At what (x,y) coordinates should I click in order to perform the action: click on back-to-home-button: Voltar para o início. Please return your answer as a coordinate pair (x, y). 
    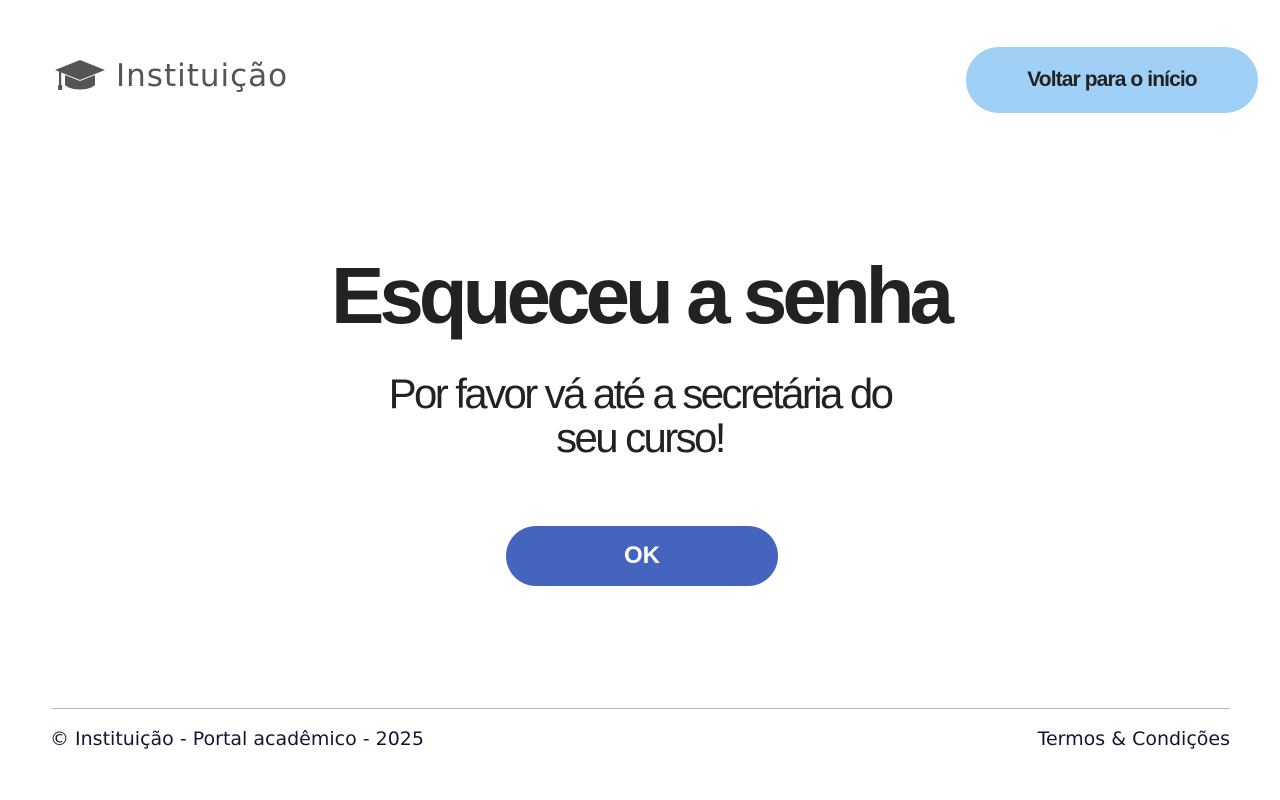
    Looking at the image, I should click on (1112, 80).